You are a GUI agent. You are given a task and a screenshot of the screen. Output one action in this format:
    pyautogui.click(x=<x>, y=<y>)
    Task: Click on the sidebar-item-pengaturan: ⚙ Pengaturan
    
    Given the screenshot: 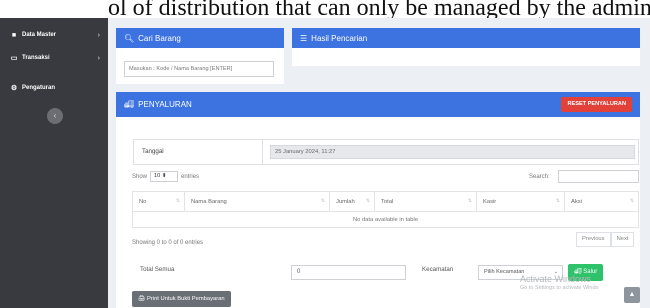 What is the action you would take?
    pyautogui.click(x=55, y=88)
    